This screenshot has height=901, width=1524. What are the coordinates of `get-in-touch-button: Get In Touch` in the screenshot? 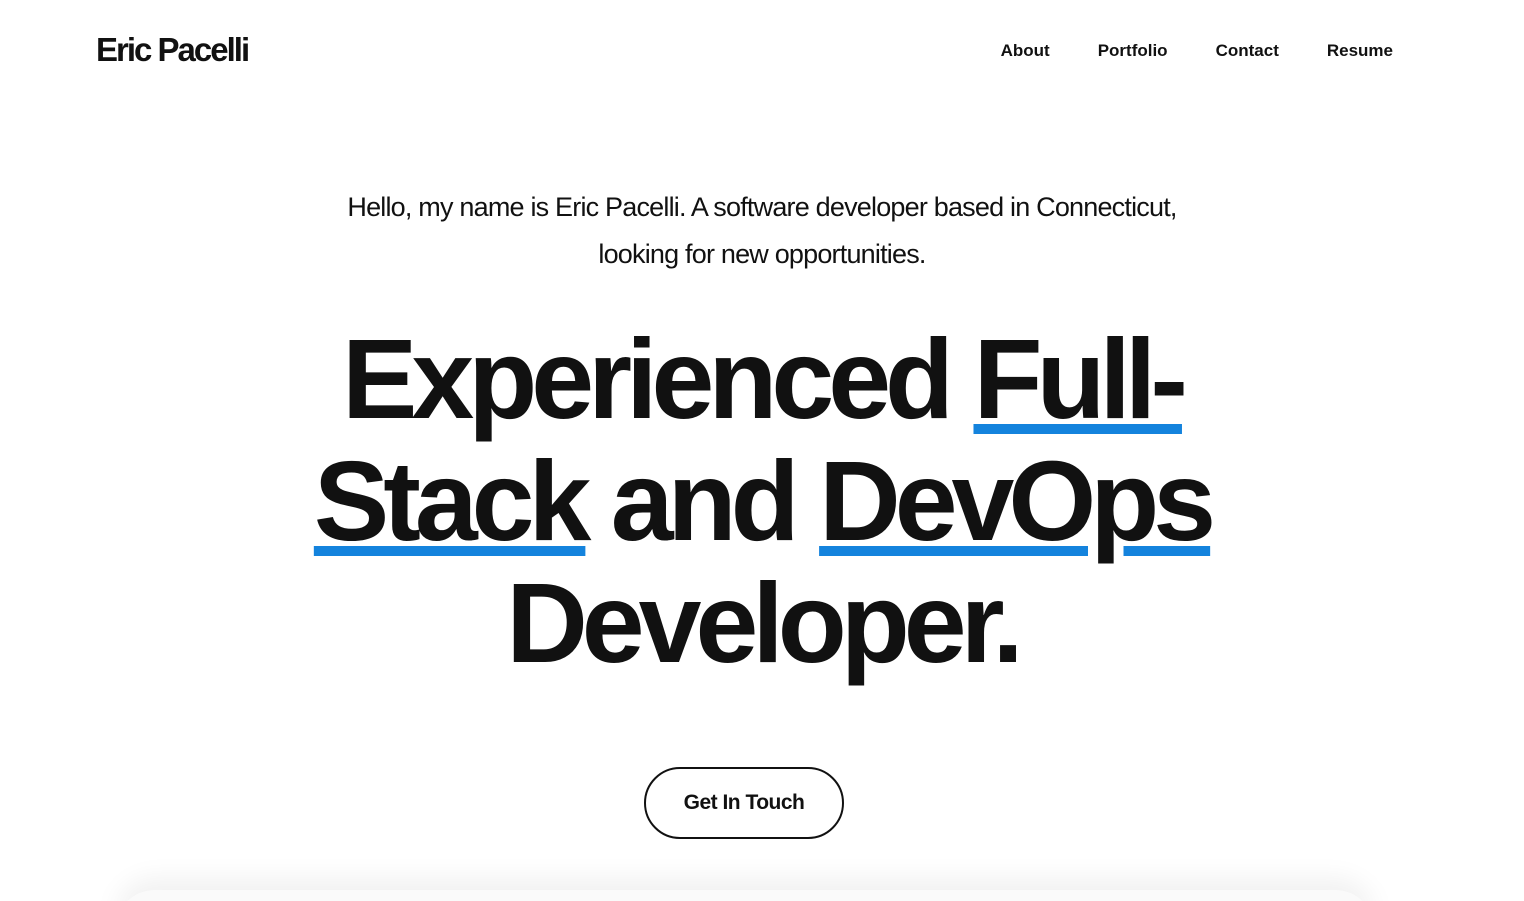 It's located at (744, 803).